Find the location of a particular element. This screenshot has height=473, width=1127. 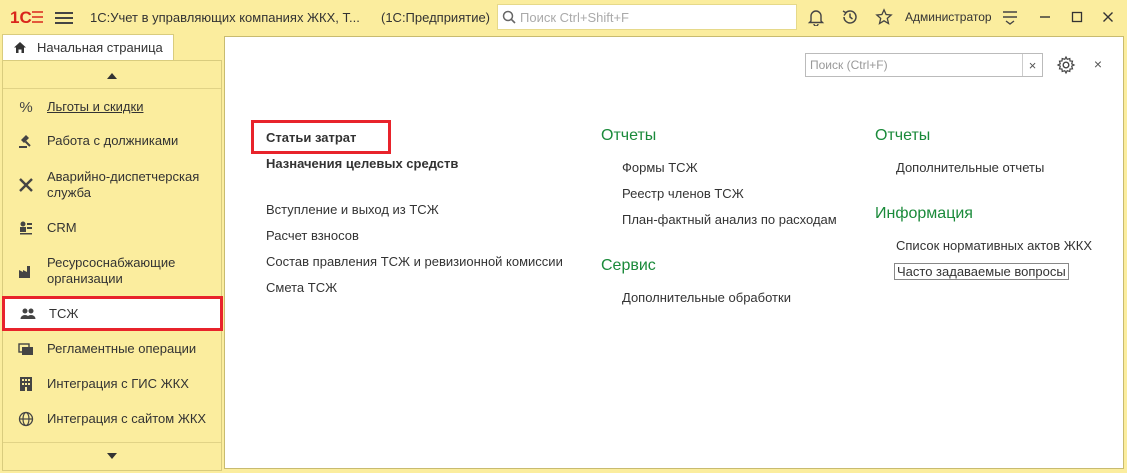

section-search: × is located at coordinates (924, 65).